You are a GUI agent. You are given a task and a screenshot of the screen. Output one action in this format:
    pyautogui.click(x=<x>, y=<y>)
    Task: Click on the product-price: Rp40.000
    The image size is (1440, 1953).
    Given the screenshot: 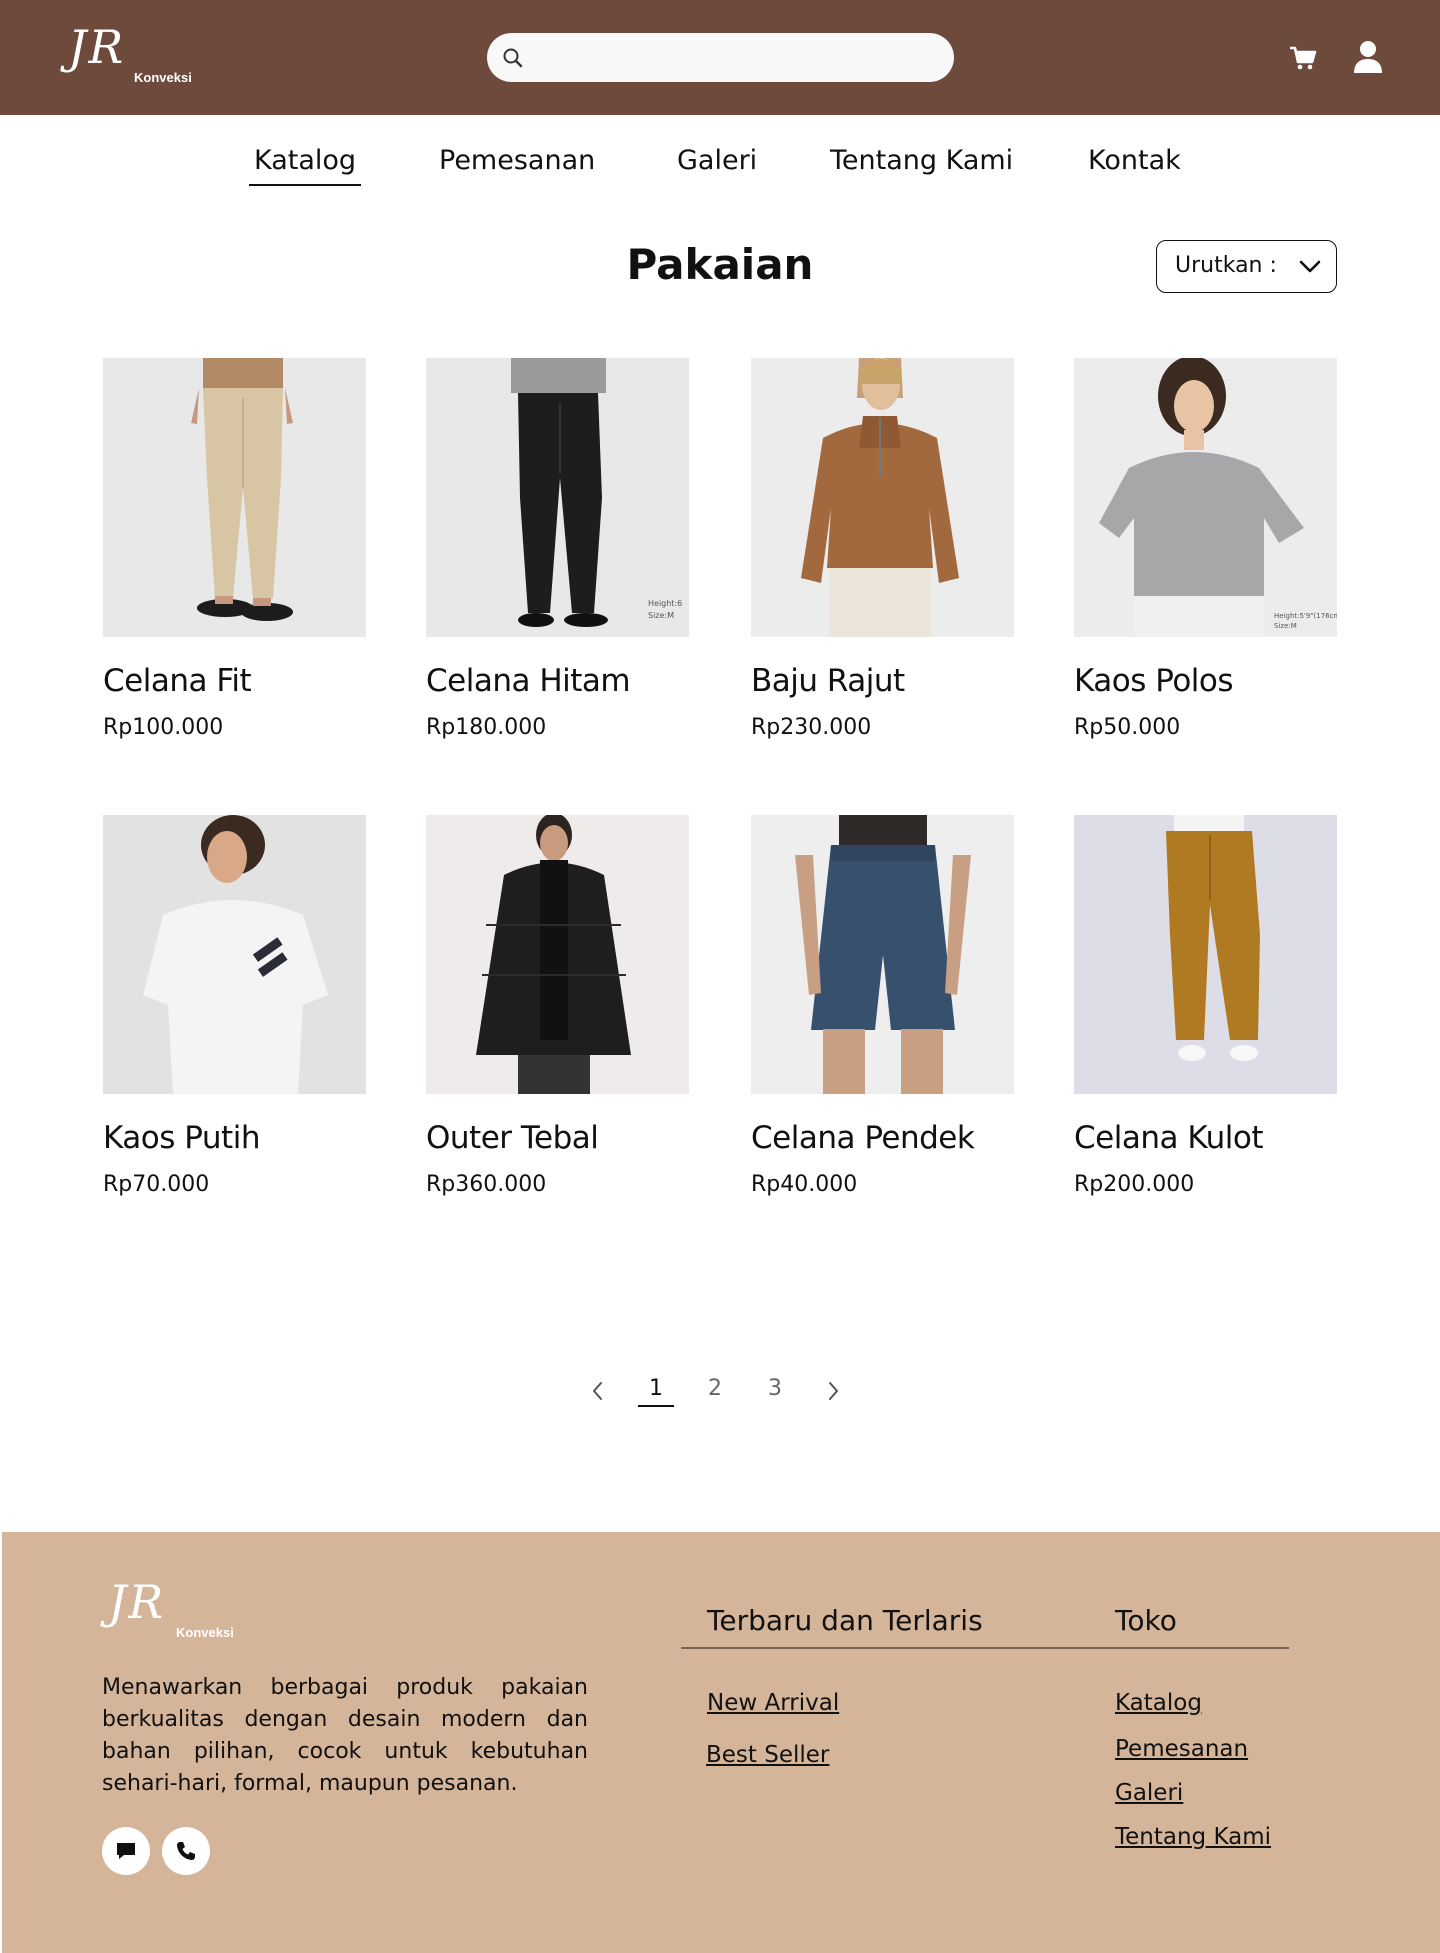 What is the action you would take?
    pyautogui.click(x=804, y=1184)
    